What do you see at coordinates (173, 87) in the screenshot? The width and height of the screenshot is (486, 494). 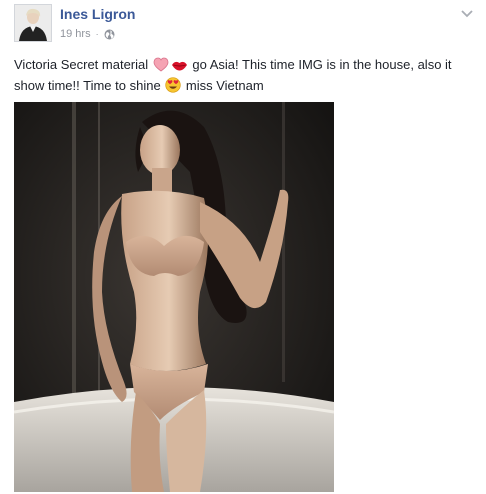 I see `heart-eyes-icon` at bounding box center [173, 87].